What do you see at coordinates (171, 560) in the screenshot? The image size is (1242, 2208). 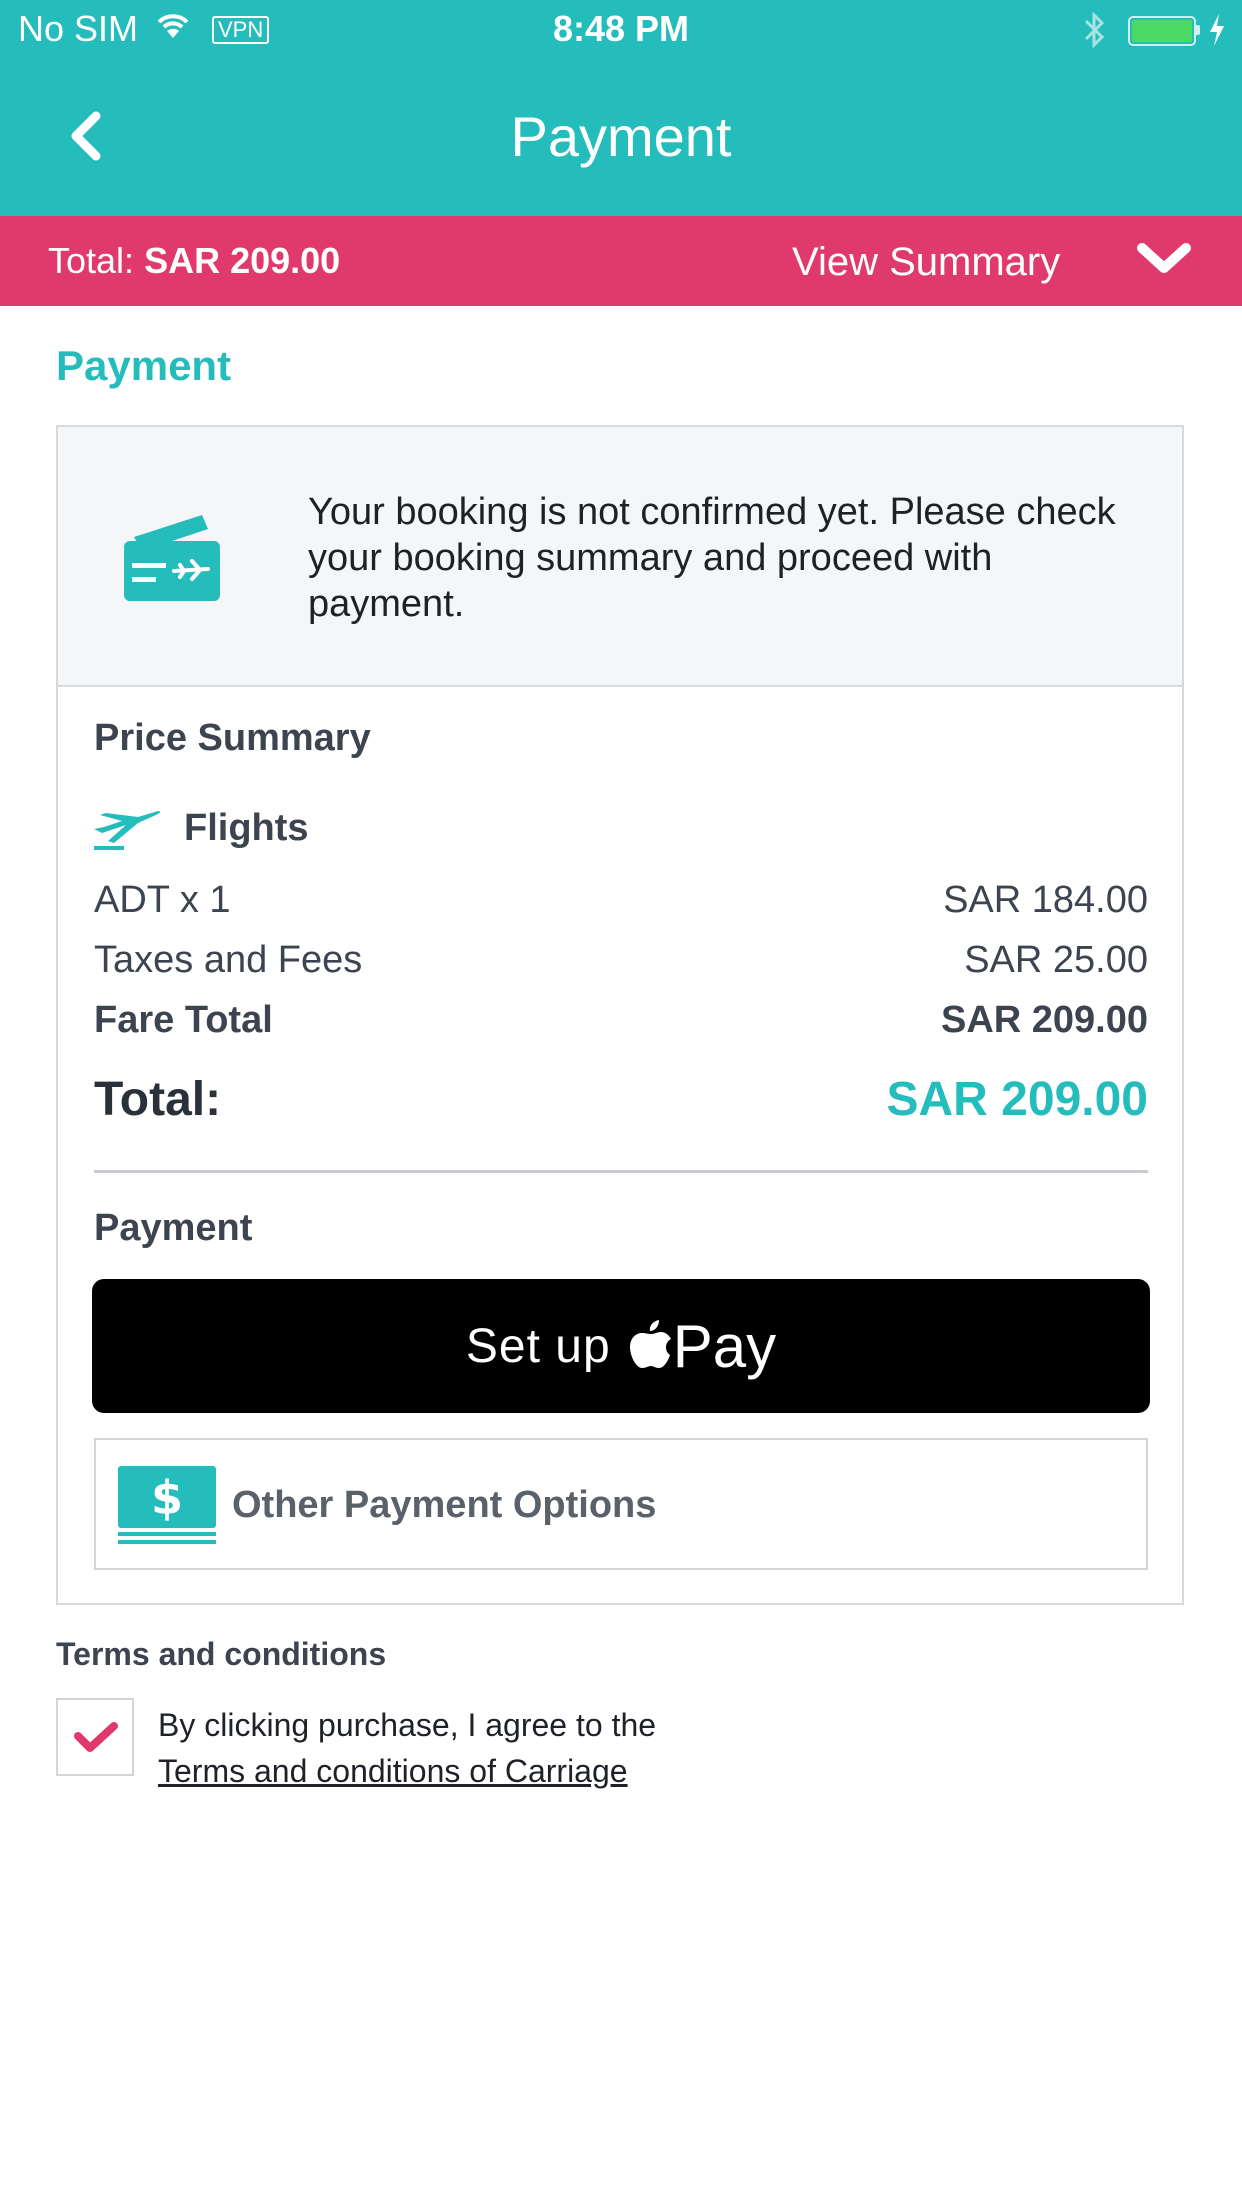 I see `boarding-pass-icon` at bounding box center [171, 560].